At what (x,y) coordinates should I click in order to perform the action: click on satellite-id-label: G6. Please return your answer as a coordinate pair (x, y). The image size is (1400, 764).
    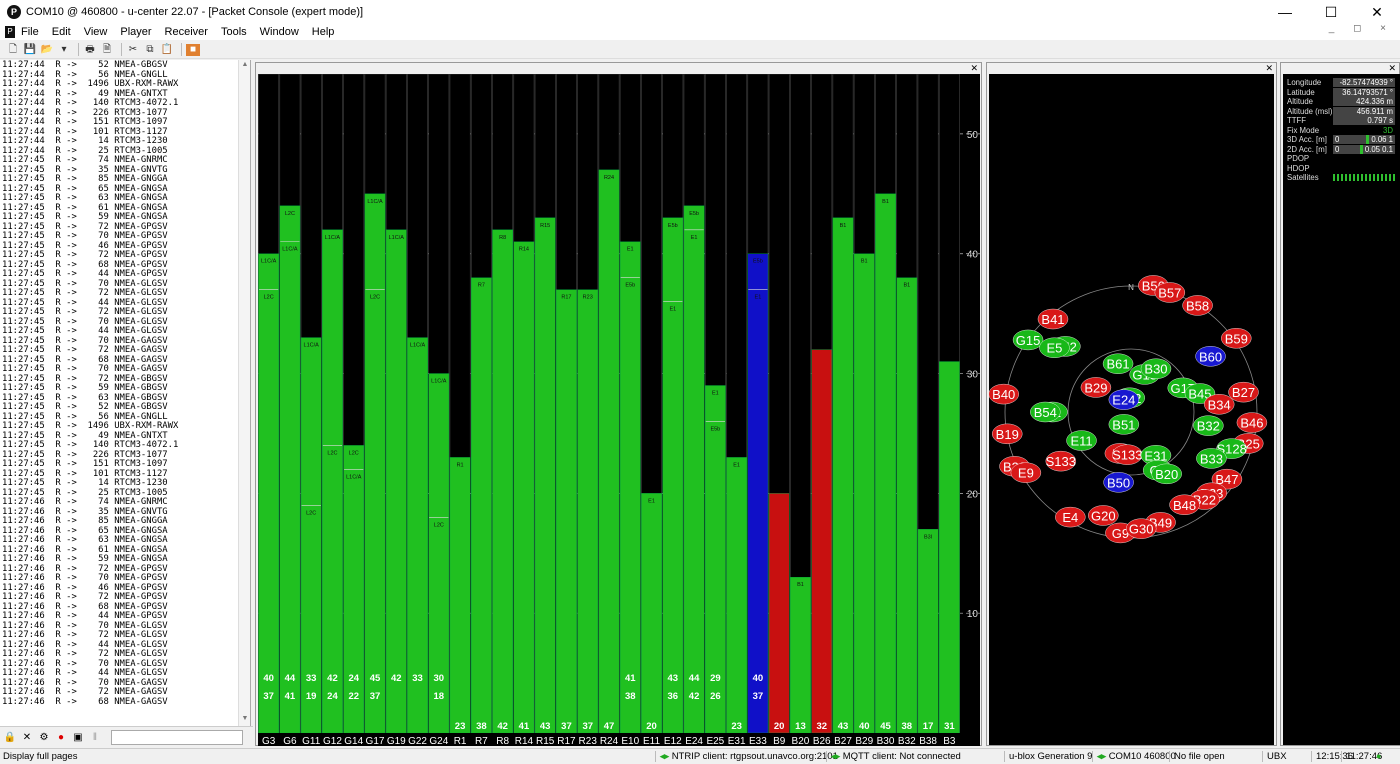
    Looking at the image, I should click on (290, 741).